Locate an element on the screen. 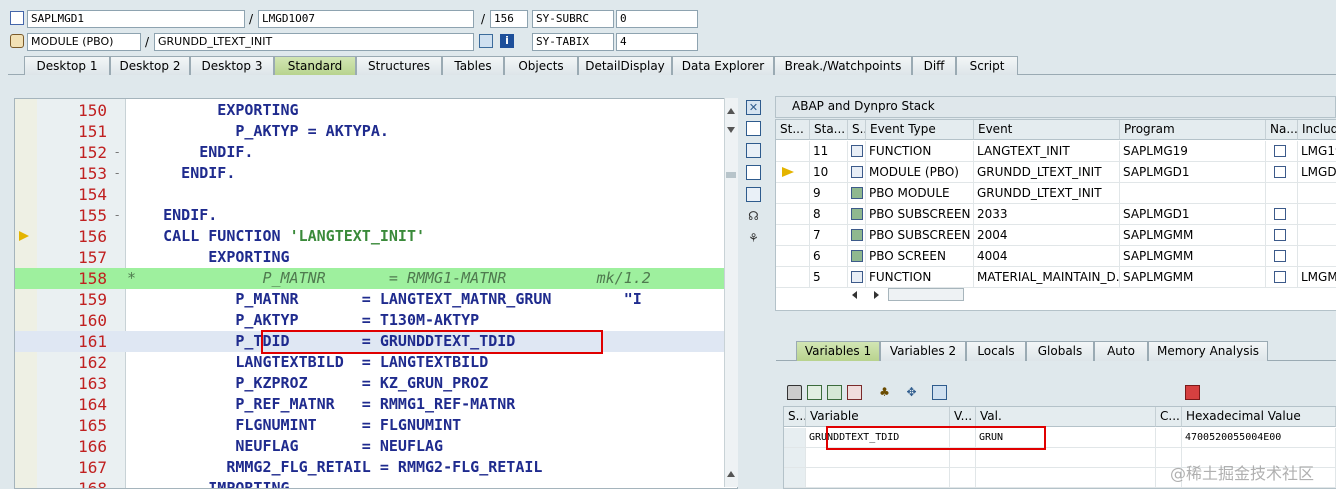  stack-col-header: Program is located at coordinates (1193, 130).